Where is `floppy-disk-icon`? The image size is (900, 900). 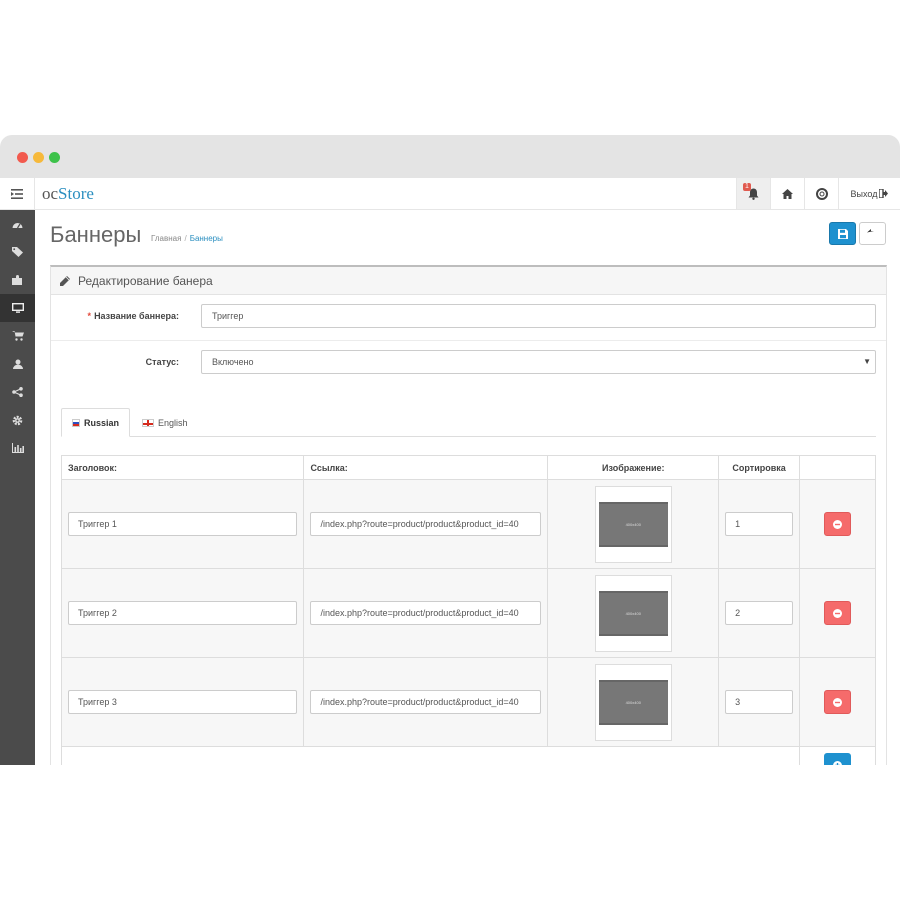 floppy-disk-icon is located at coordinates (842, 233).